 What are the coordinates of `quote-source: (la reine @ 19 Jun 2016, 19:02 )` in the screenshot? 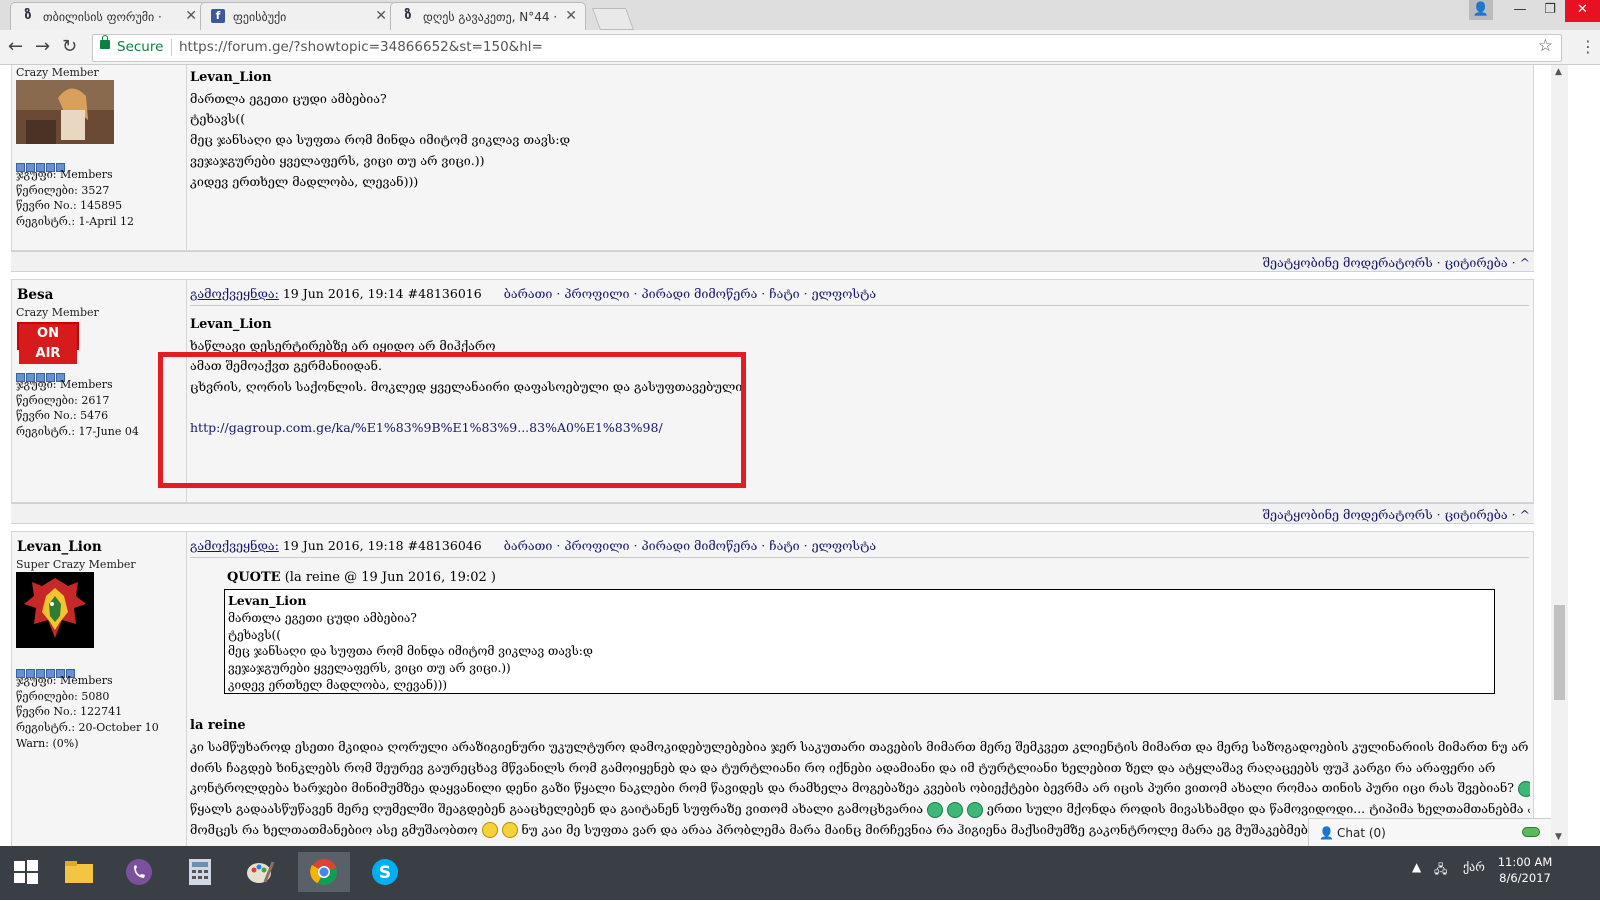 It's located at (390, 577).